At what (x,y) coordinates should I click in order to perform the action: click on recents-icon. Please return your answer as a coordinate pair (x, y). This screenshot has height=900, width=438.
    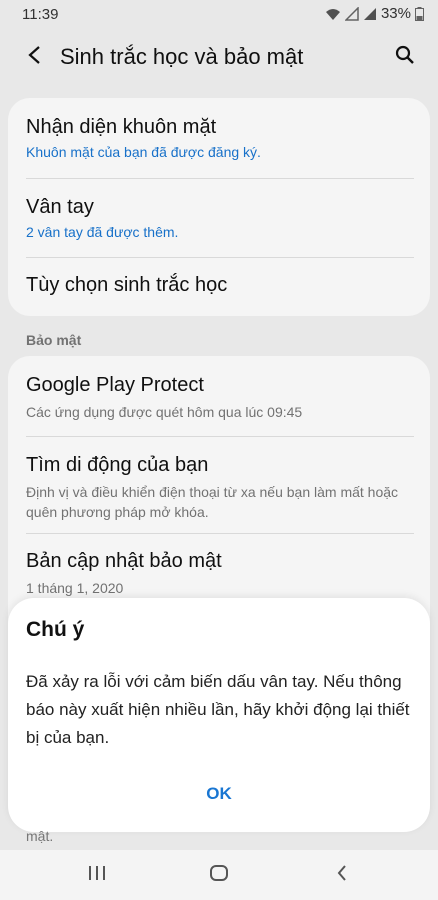
    Looking at the image, I should click on (97, 875).